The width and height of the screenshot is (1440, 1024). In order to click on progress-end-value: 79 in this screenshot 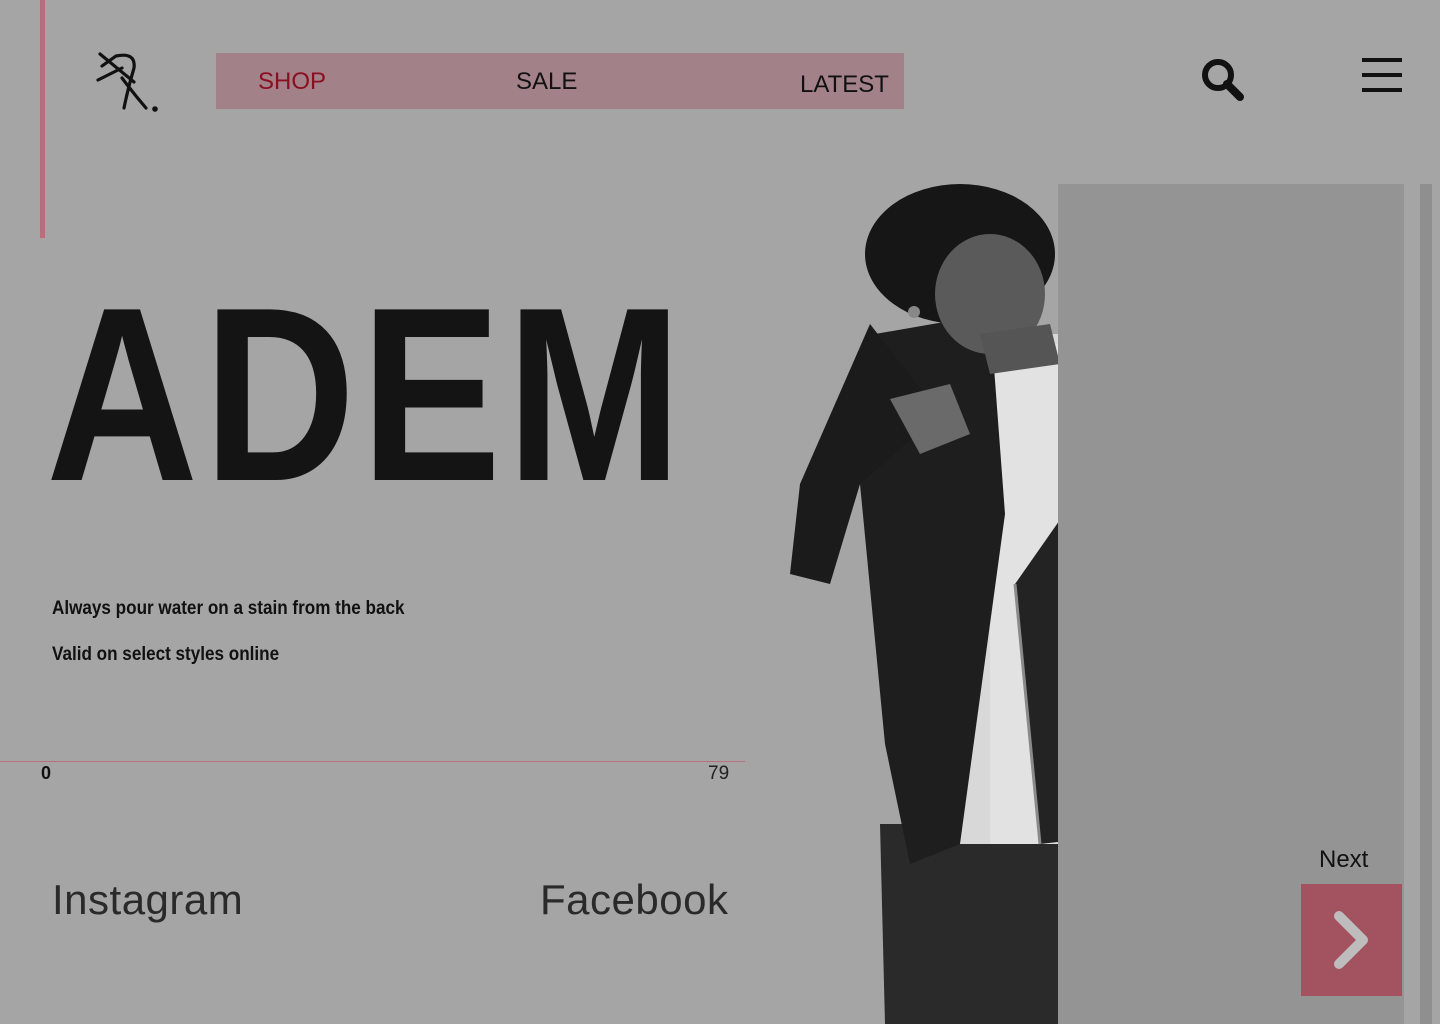, I will do `click(719, 773)`.